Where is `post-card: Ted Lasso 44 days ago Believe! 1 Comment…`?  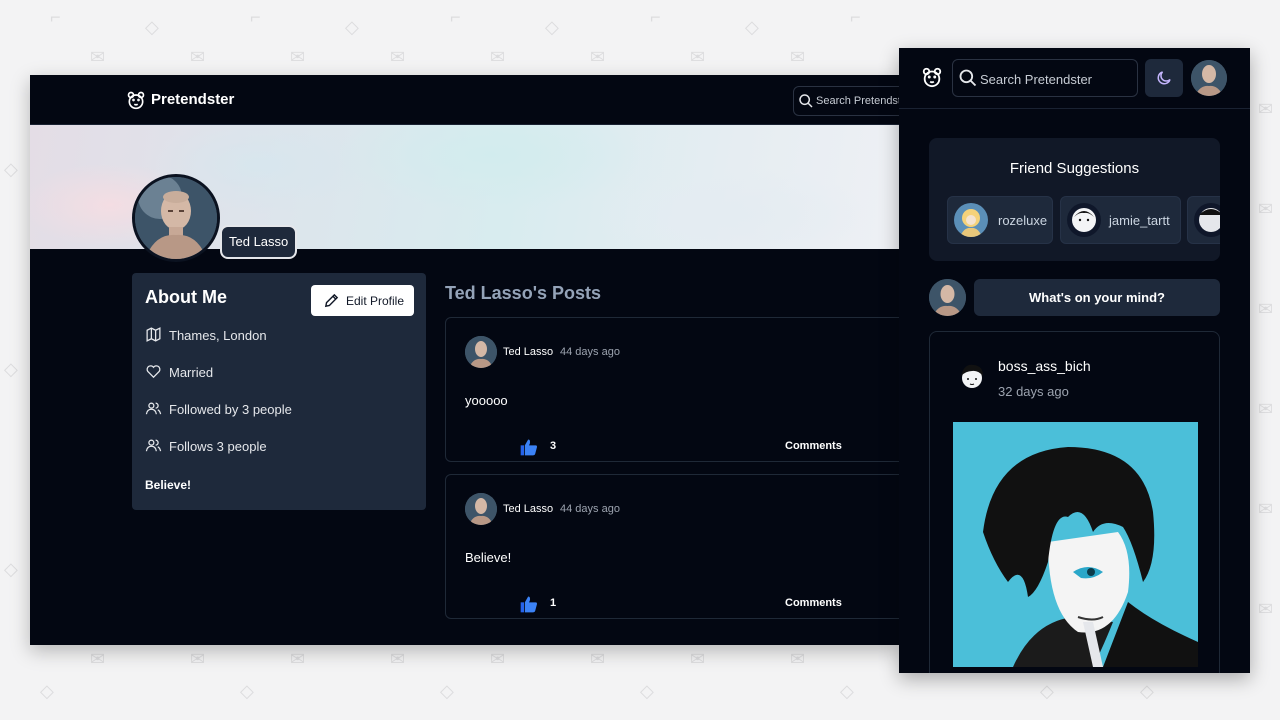 post-card: Ted Lasso 44 days ago Believe! 1 Comment… is located at coordinates (672, 546).